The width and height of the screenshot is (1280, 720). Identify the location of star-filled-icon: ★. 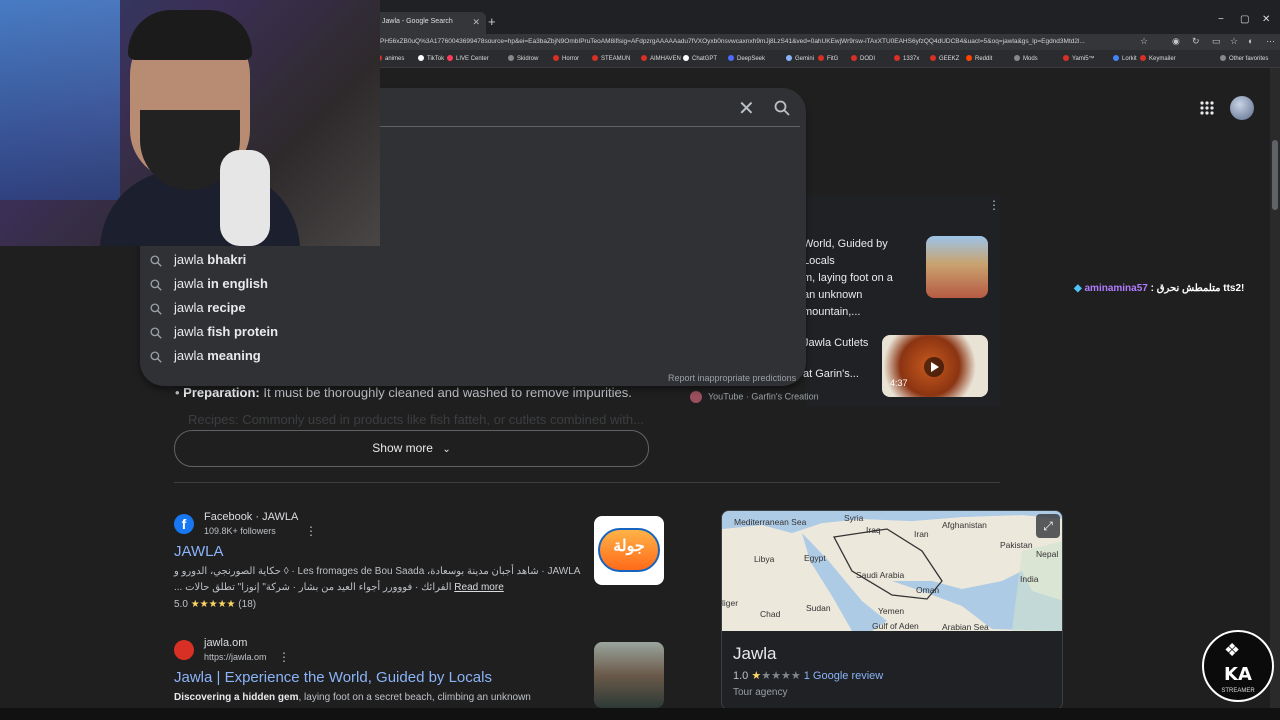
(756, 676).